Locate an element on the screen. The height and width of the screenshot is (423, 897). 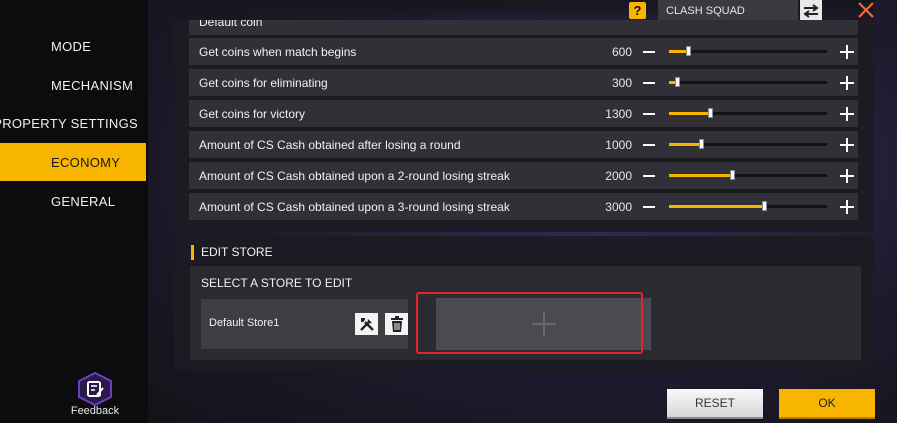
feedback-icon is located at coordinates (95, 389).